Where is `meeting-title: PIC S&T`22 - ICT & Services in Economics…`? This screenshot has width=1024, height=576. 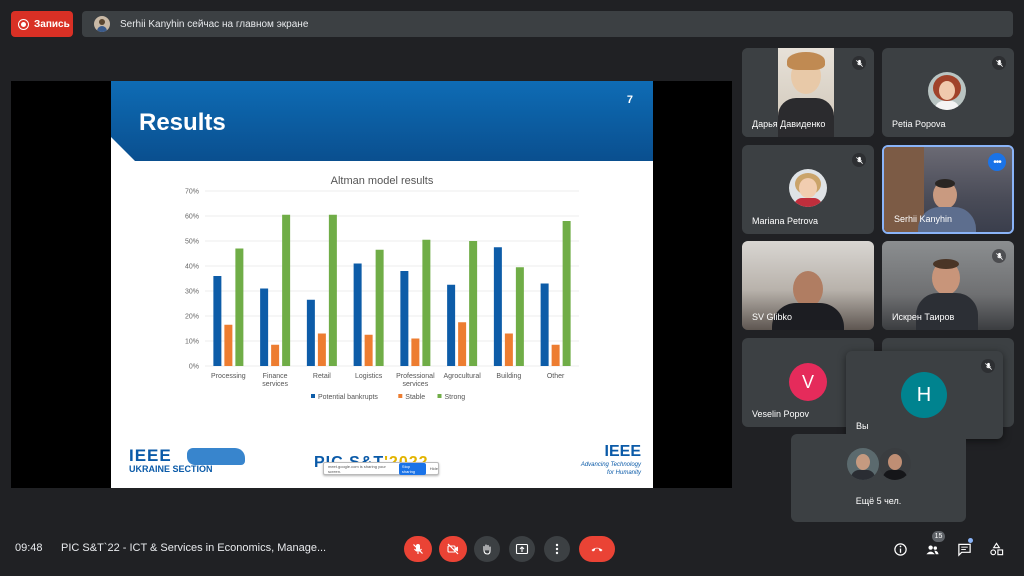 meeting-title: PIC S&T`22 - ICT & Services in Economics… is located at coordinates (194, 548).